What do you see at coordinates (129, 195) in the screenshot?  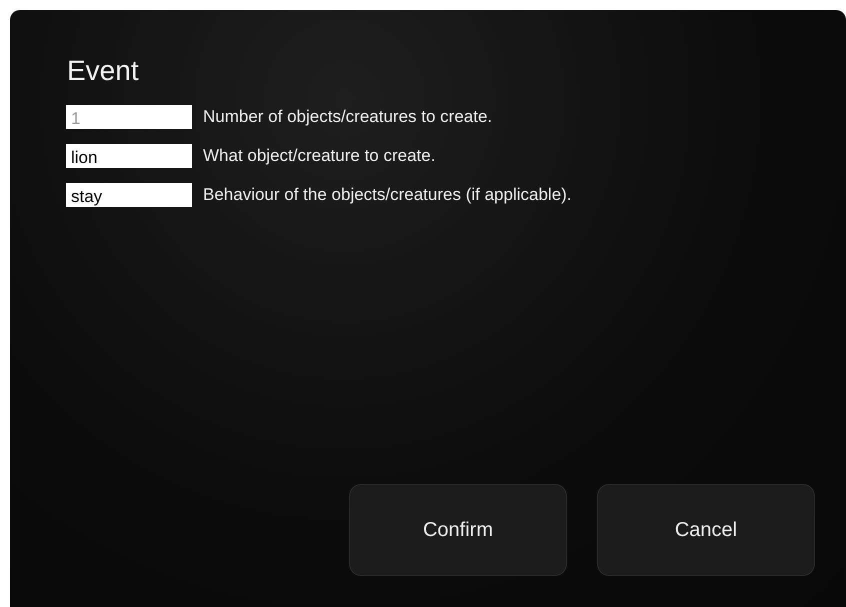 I see `input-field: stay` at bounding box center [129, 195].